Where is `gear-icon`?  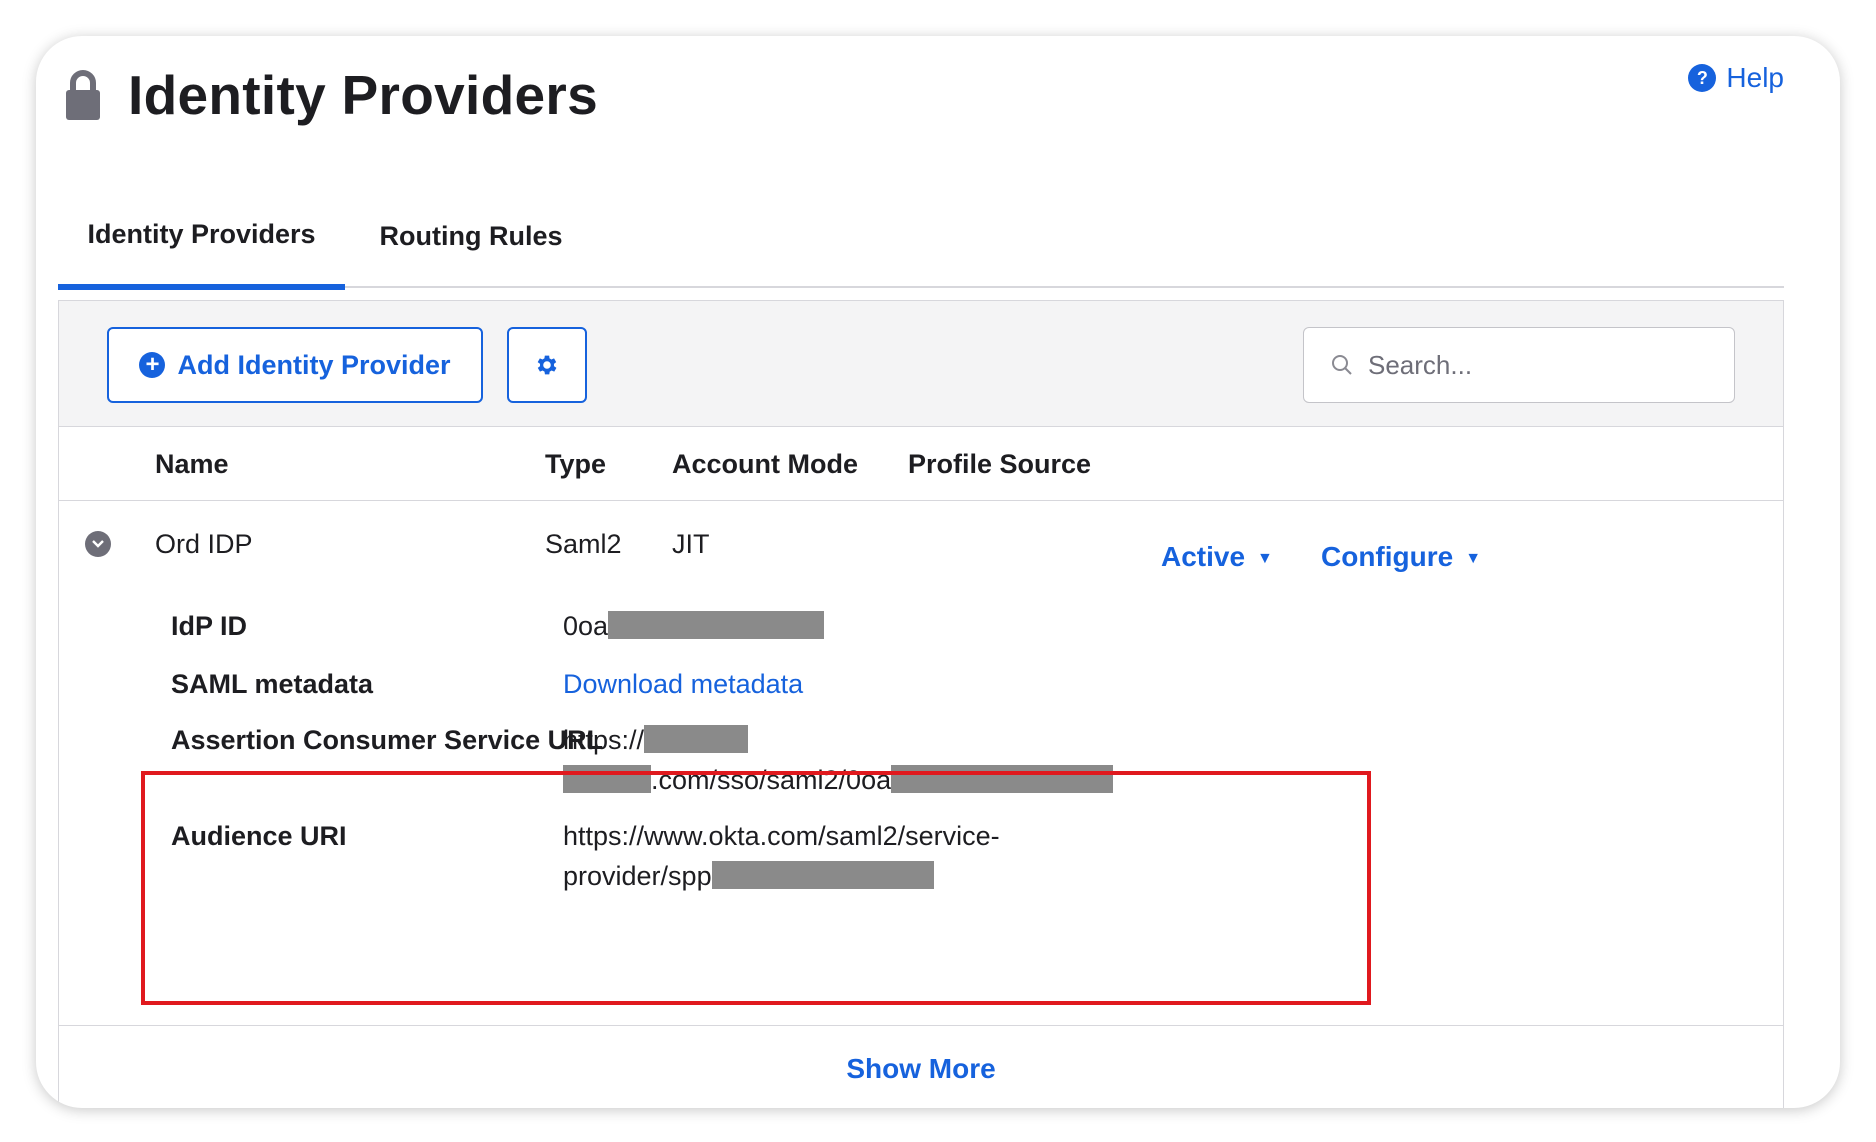
gear-icon is located at coordinates (547, 365).